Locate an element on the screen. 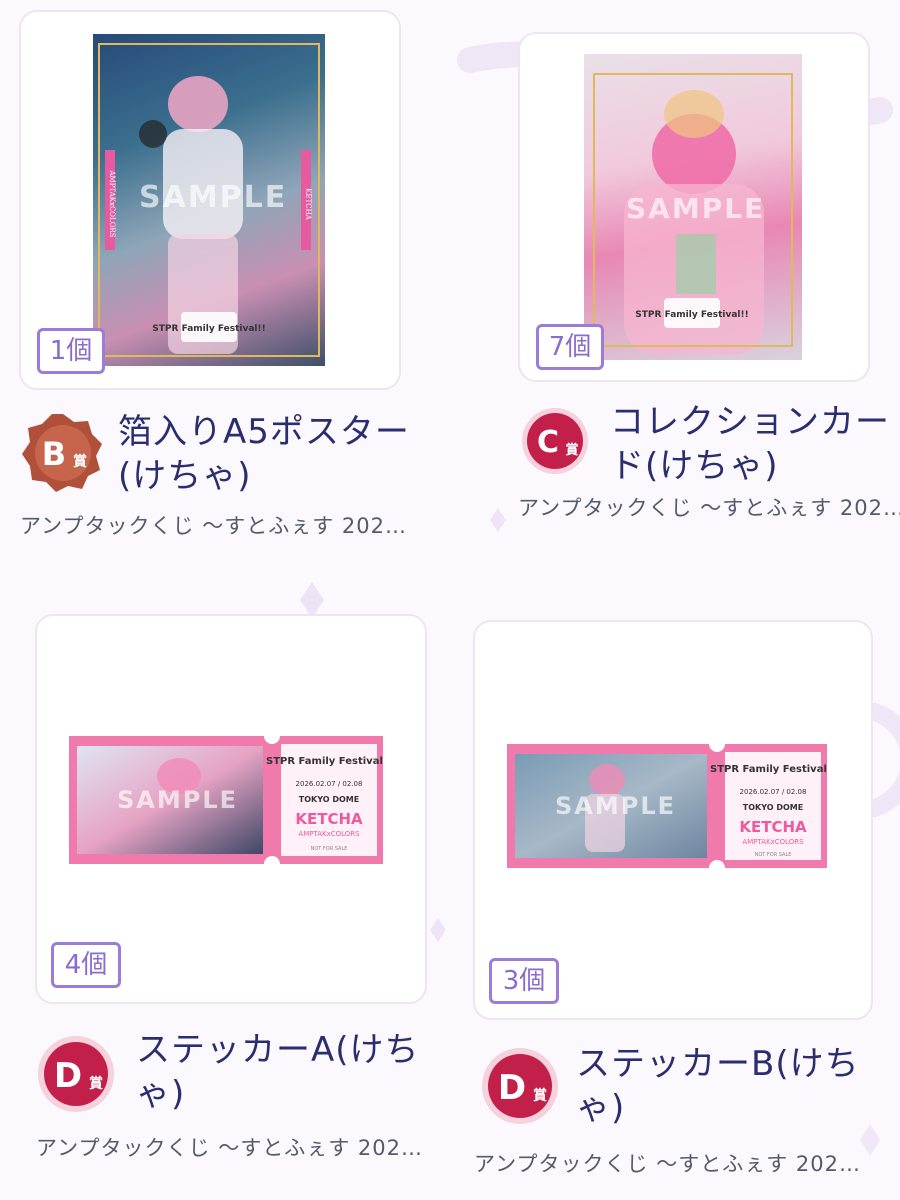 The height and width of the screenshot is (1200, 900). item-thumbnail: STPR Family Festival!! SAMPLE 7個 is located at coordinates (694, 207).